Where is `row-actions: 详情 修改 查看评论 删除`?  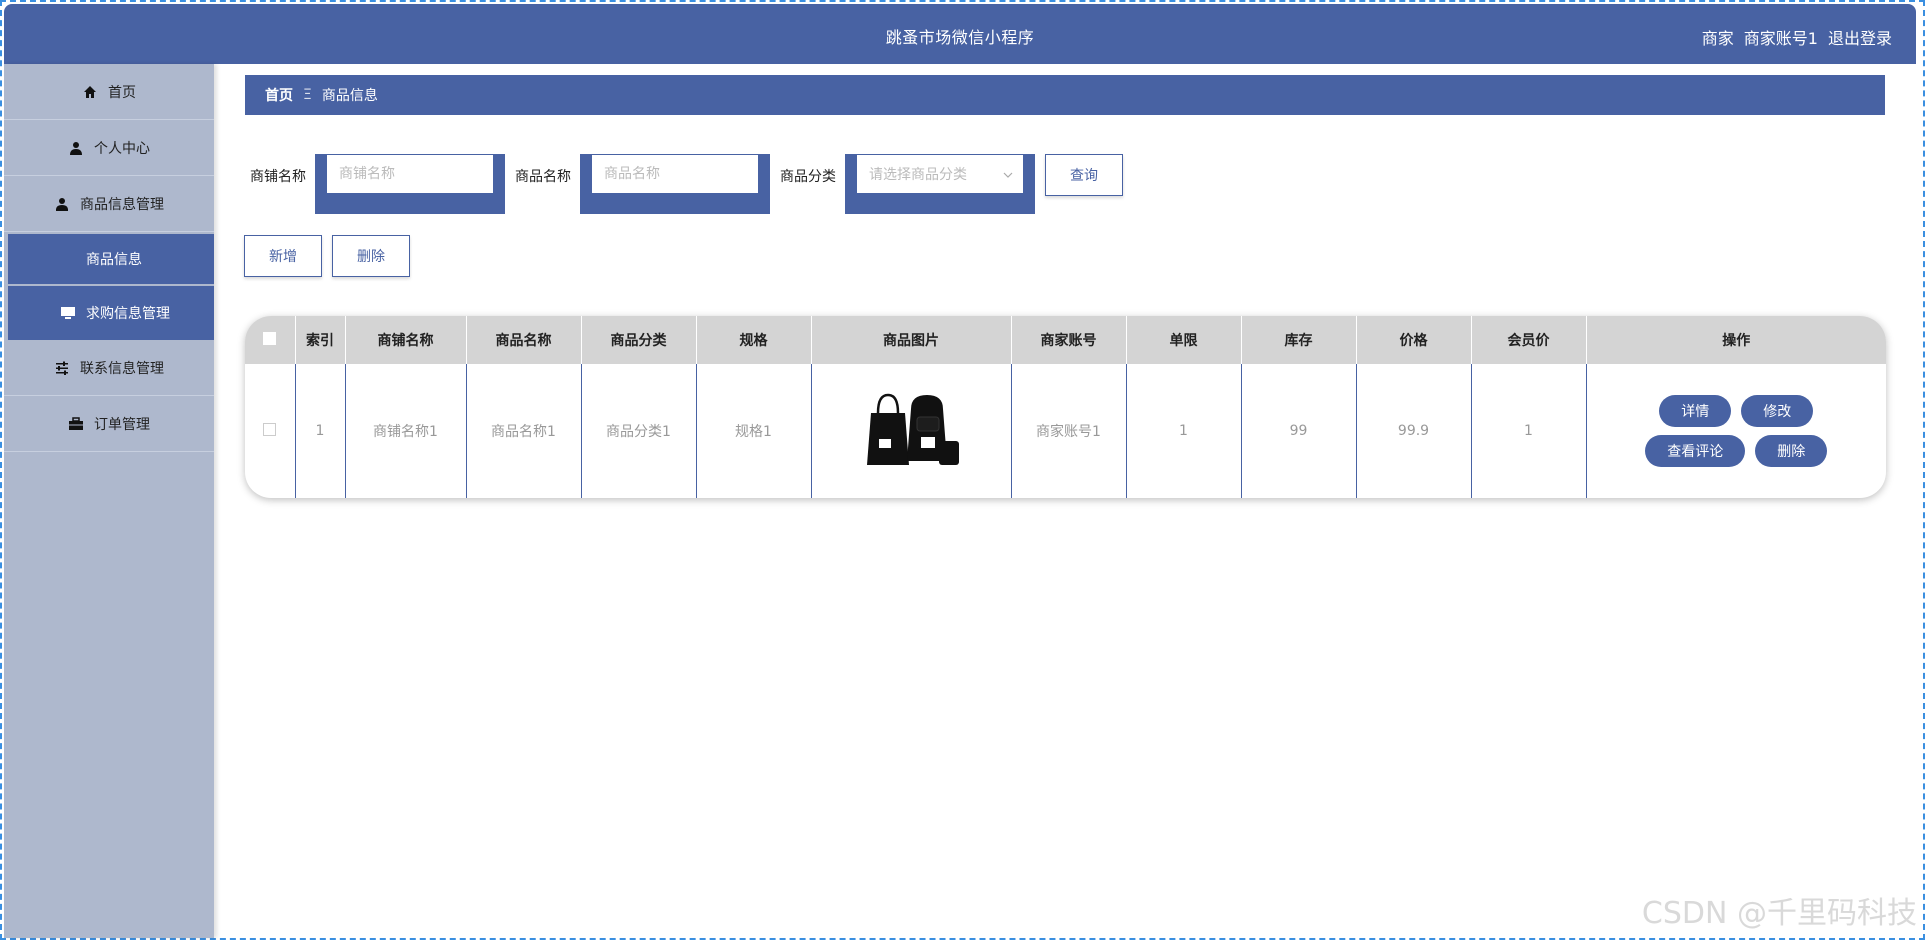 row-actions: 详情 修改 查看评论 删除 is located at coordinates (1736, 431).